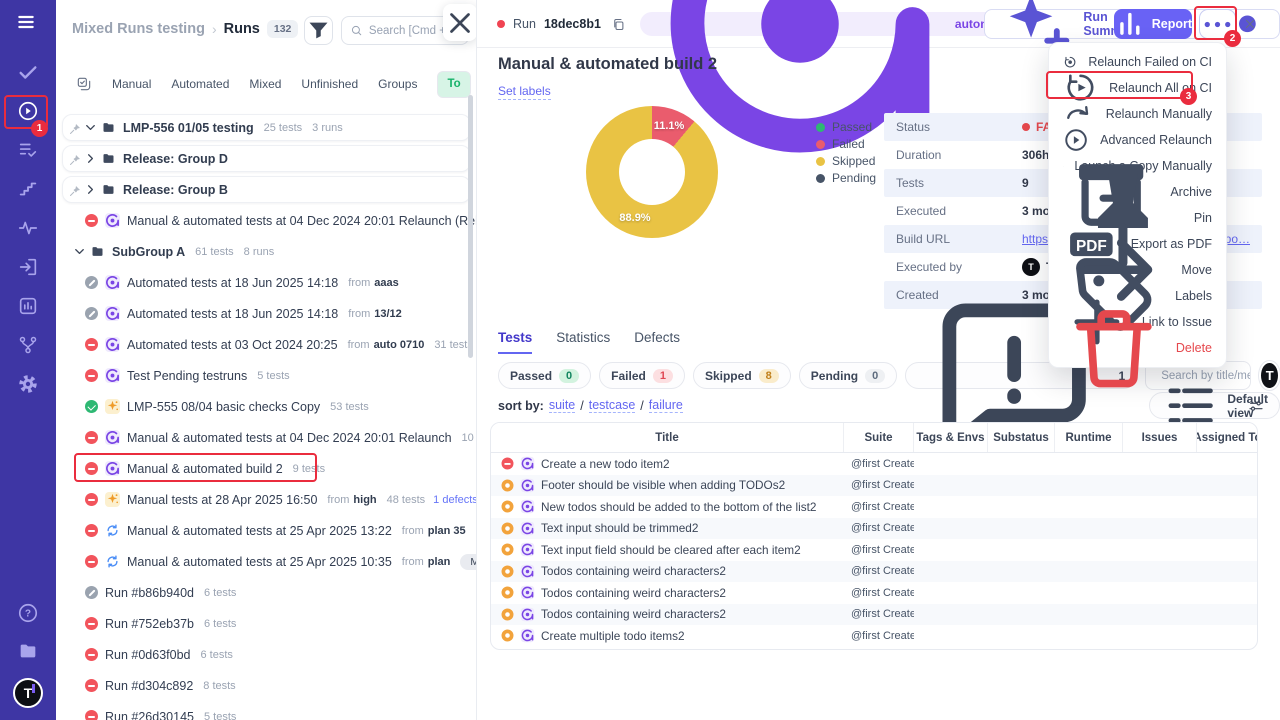  I want to click on tab-defects: Defects, so click(657, 342).